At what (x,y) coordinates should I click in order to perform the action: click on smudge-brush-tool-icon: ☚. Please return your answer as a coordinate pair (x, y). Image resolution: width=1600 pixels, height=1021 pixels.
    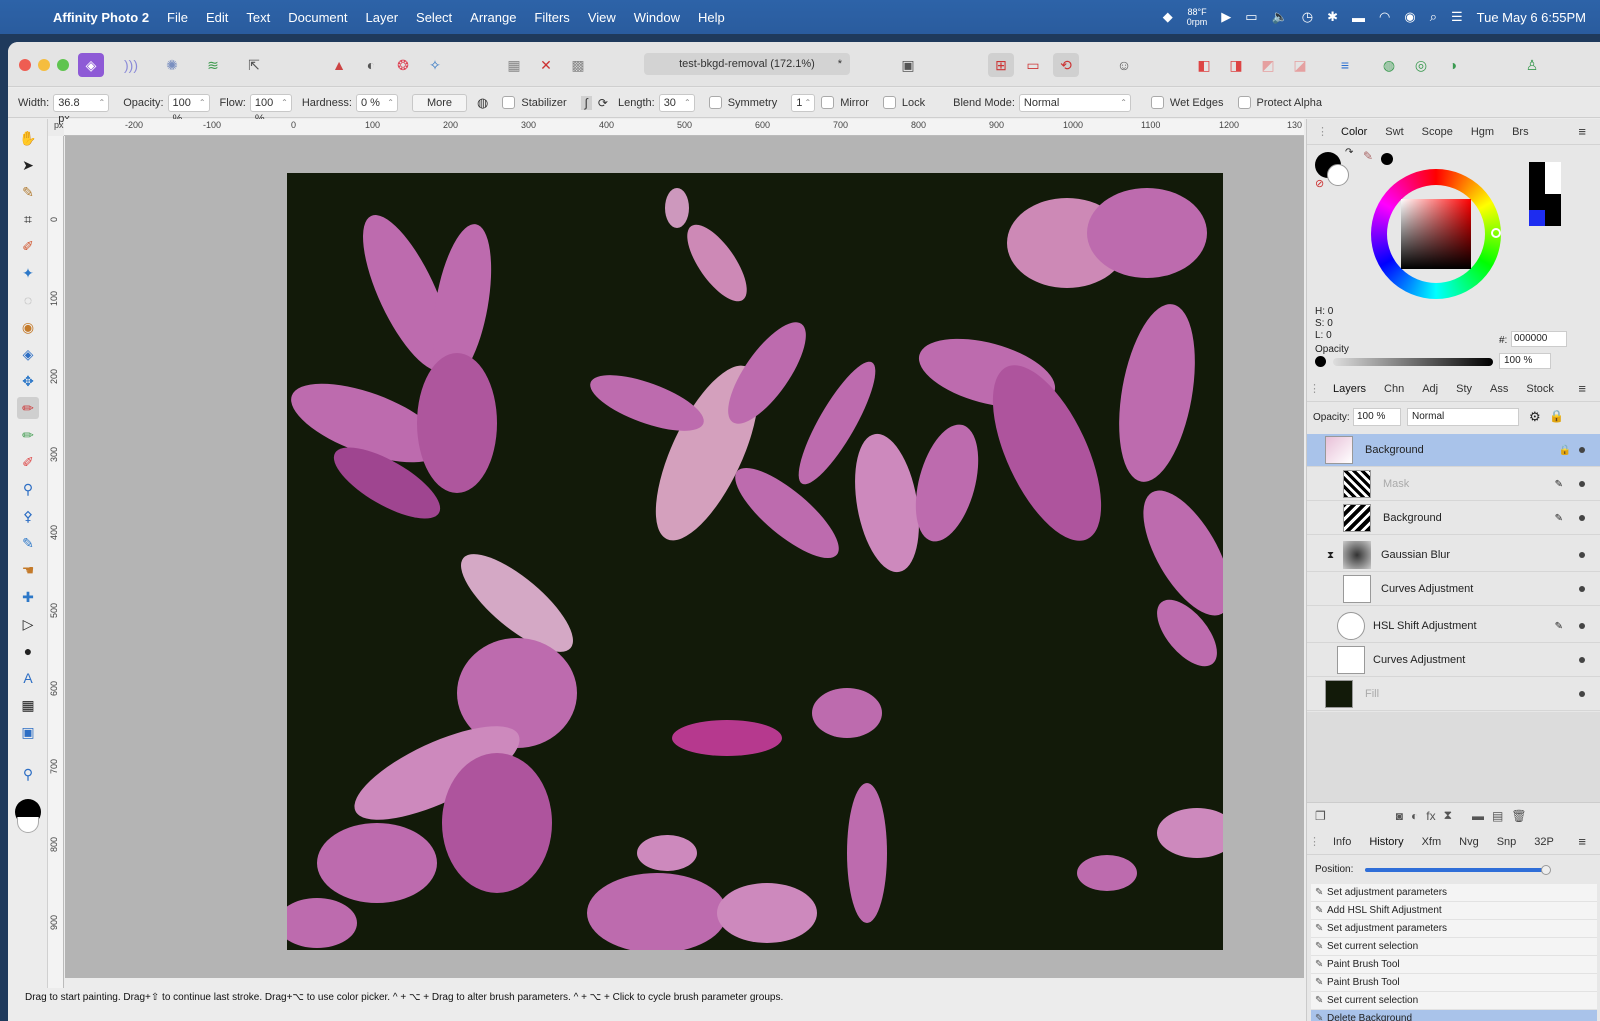
    Looking at the image, I should click on (28, 570).